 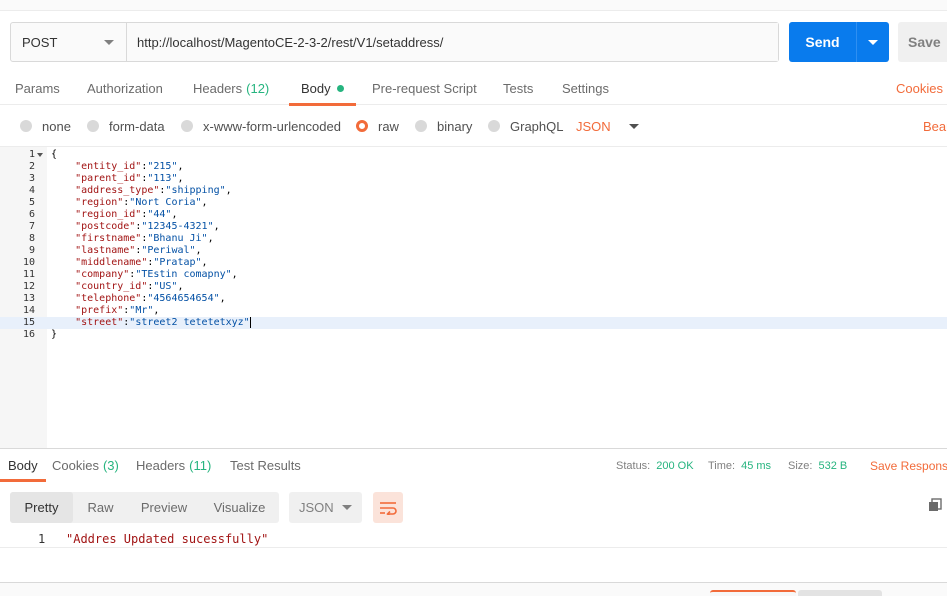 What do you see at coordinates (473, 215) in the screenshot?
I see `code-line: 6 "region_id":"44",` at bounding box center [473, 215].